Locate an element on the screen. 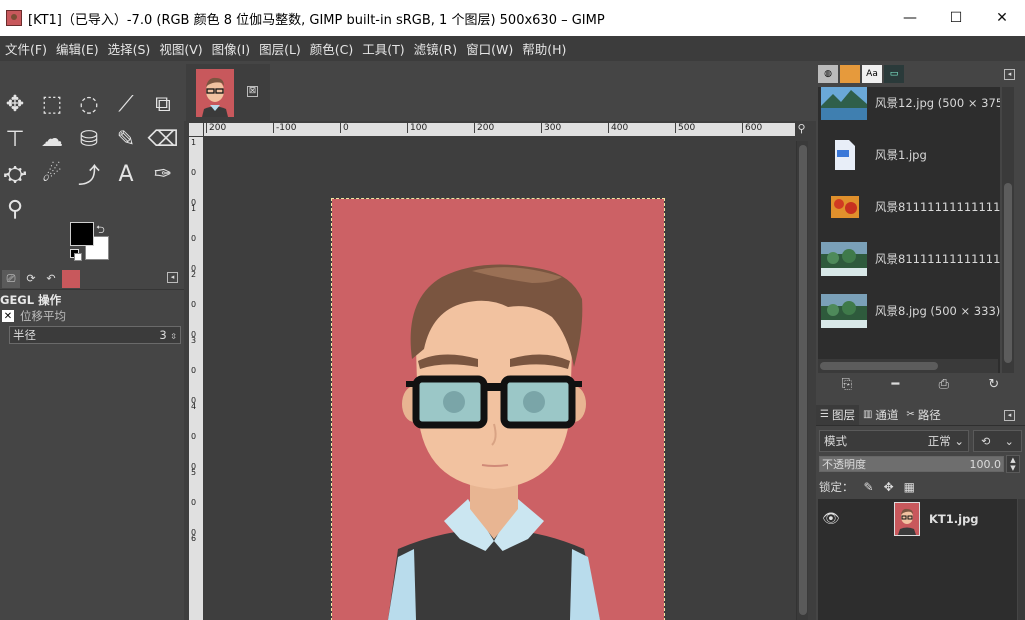 This screenshot has width=1025, height=620. maximize-button: ☐ is located at coordinates (956, 18).